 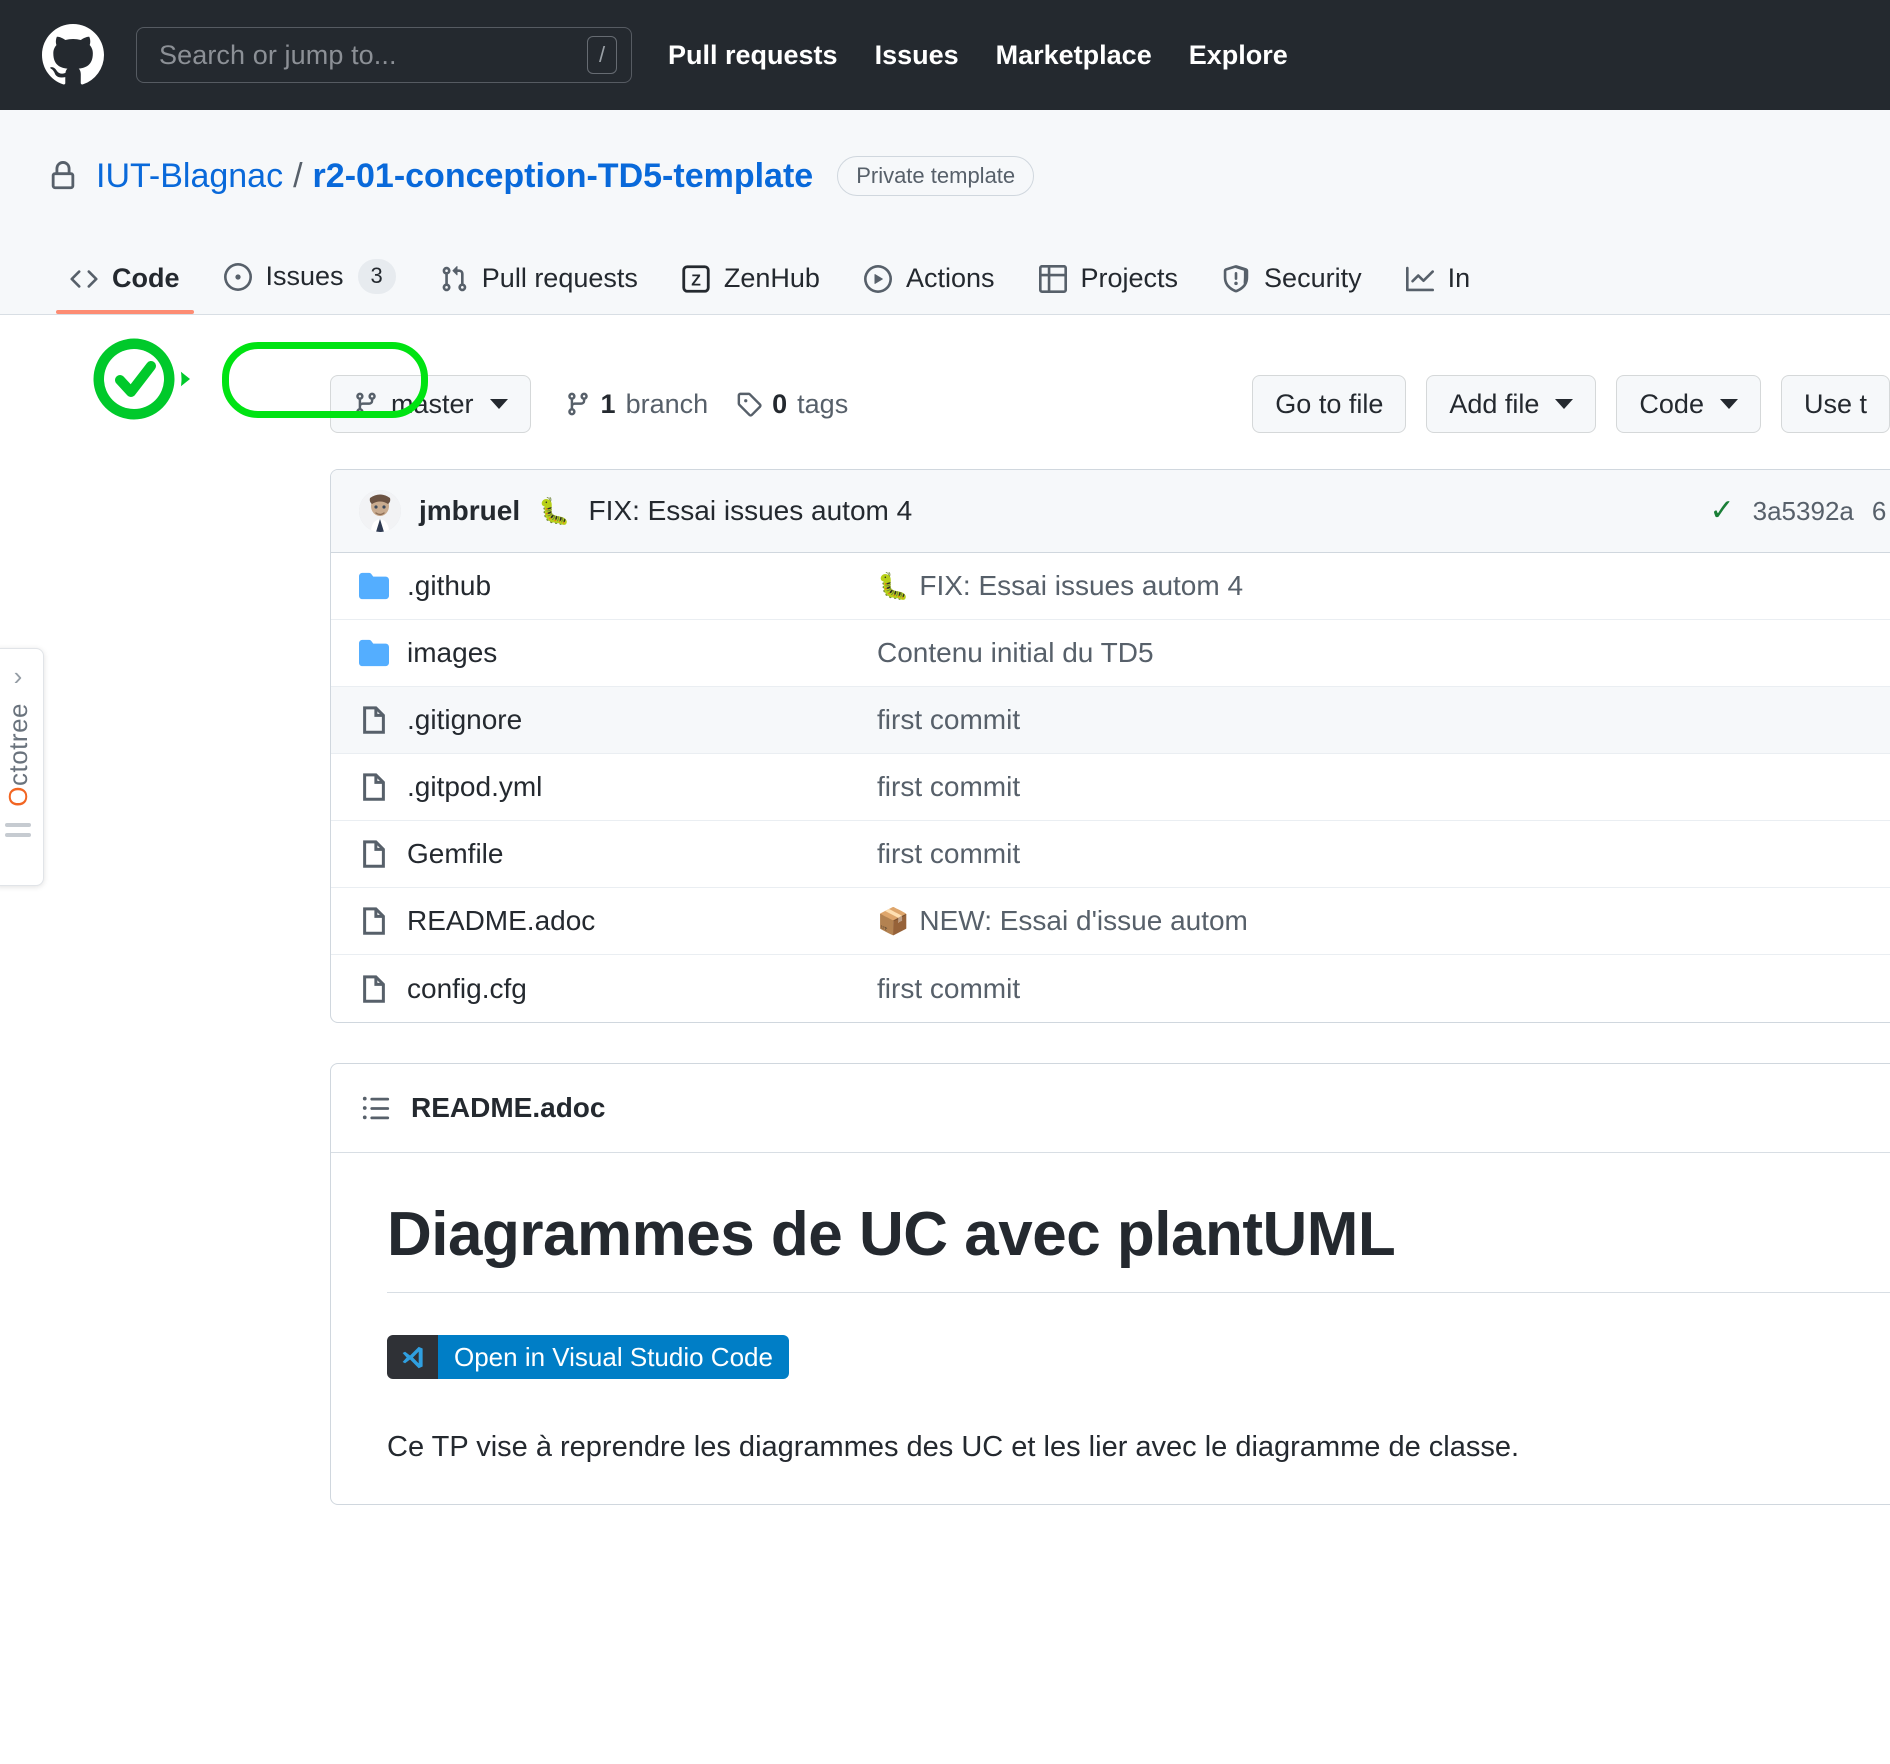 What do you see at coordinates (1138, 1246) in the screenshot?
I see `page-title: Diagrammes de UC avec plantUML` at bounding box center [1138, 1246].